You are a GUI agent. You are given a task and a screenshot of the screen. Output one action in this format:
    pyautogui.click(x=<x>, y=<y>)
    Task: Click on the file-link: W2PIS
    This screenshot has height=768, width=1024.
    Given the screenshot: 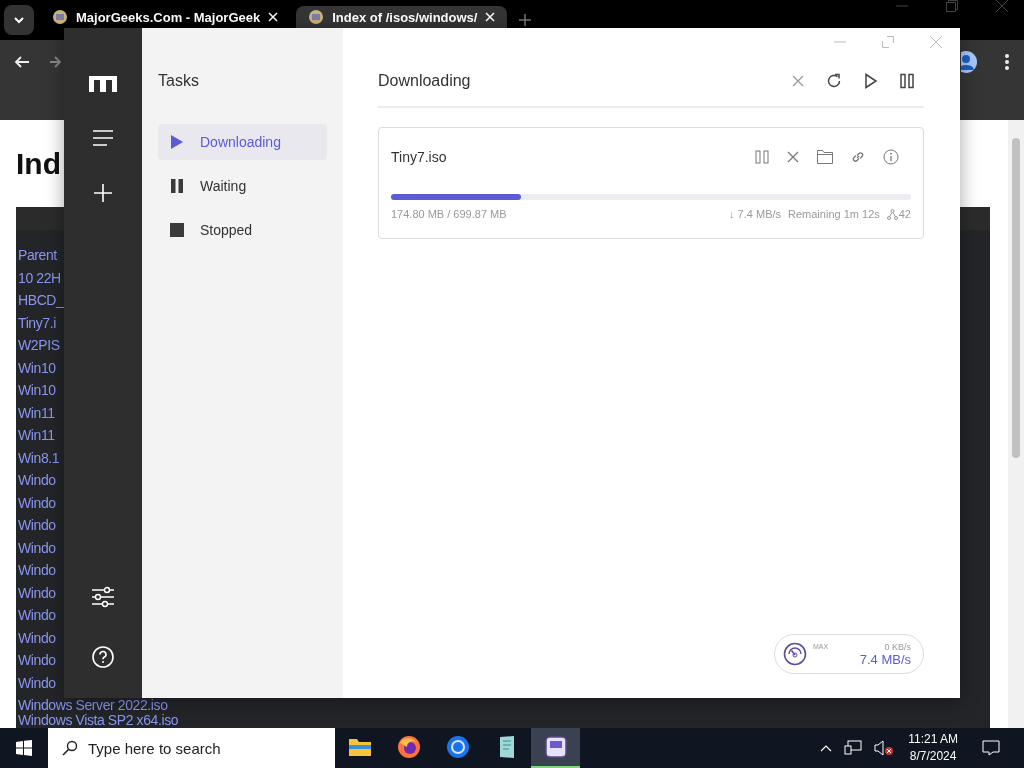 What is the action you would take?
    pyautogui.click(x=39, y=345)
    